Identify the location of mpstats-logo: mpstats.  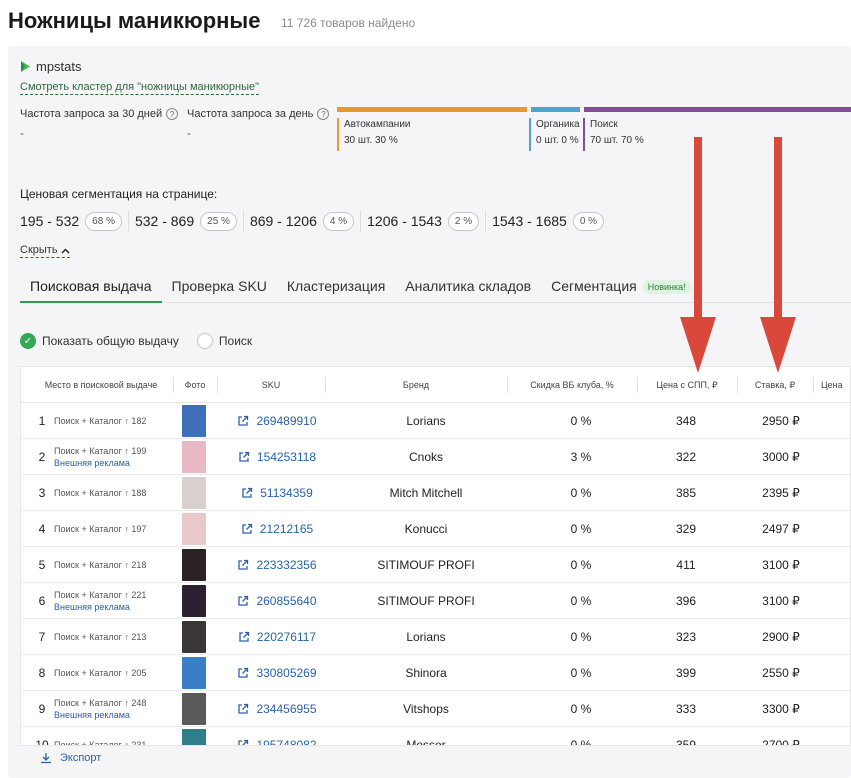
(51, 66).